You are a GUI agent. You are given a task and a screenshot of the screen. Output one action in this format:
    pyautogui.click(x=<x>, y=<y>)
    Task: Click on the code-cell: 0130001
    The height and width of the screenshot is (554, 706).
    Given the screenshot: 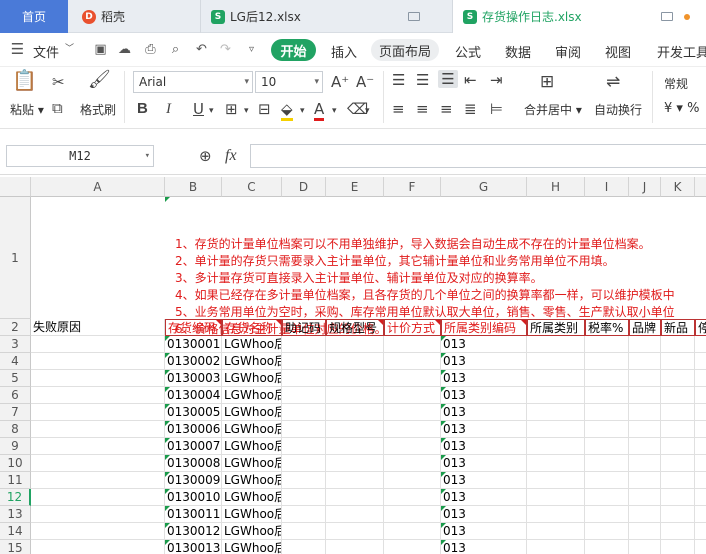 What is the action you would take?
    pyautogui.click(x=193, y=344)
    